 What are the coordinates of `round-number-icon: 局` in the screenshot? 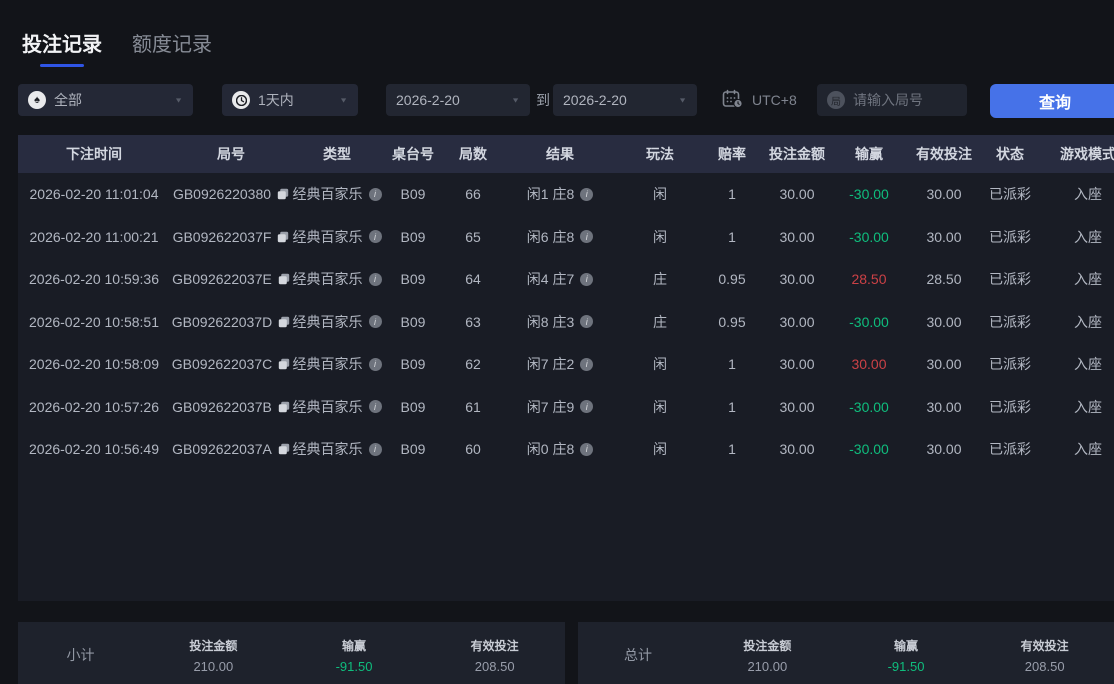 It's located at (836, 100).